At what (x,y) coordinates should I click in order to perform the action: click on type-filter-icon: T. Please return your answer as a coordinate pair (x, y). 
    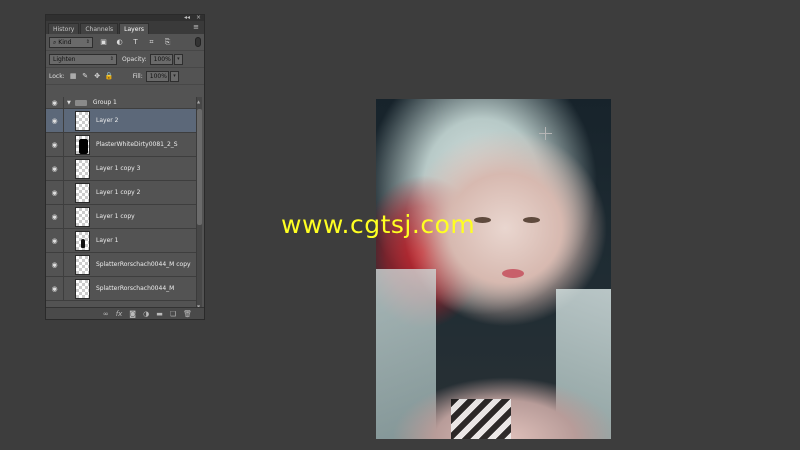
    Looking at the image, I should click on (135, 42).